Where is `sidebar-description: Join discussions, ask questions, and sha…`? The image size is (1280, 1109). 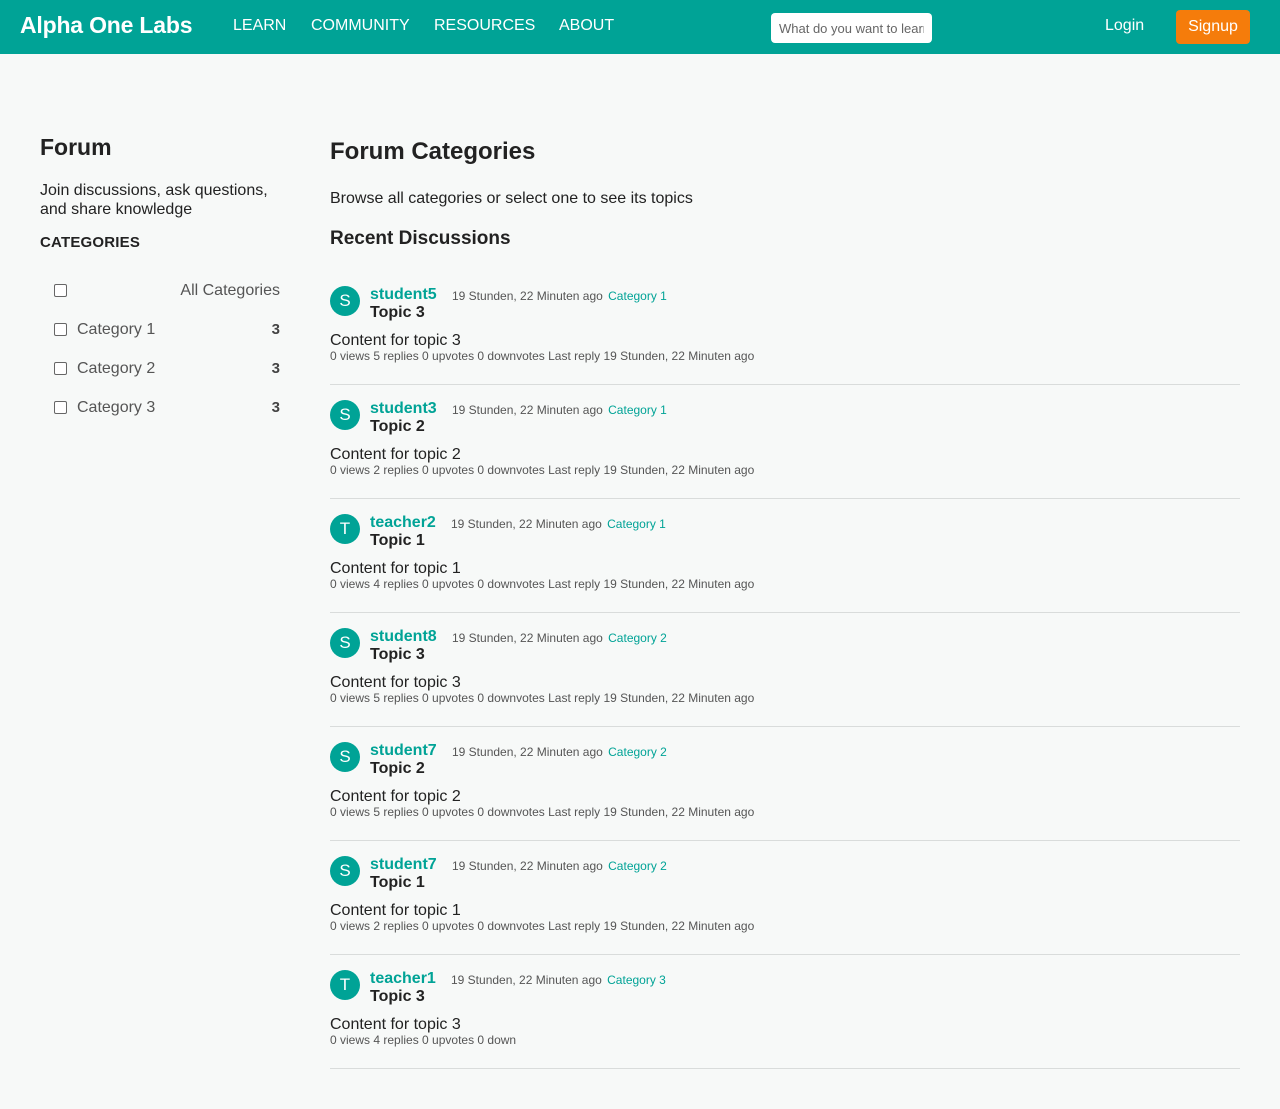 sidebar-description: Join discussions, ask questions, and sha… is located at coordinates (154, 200).